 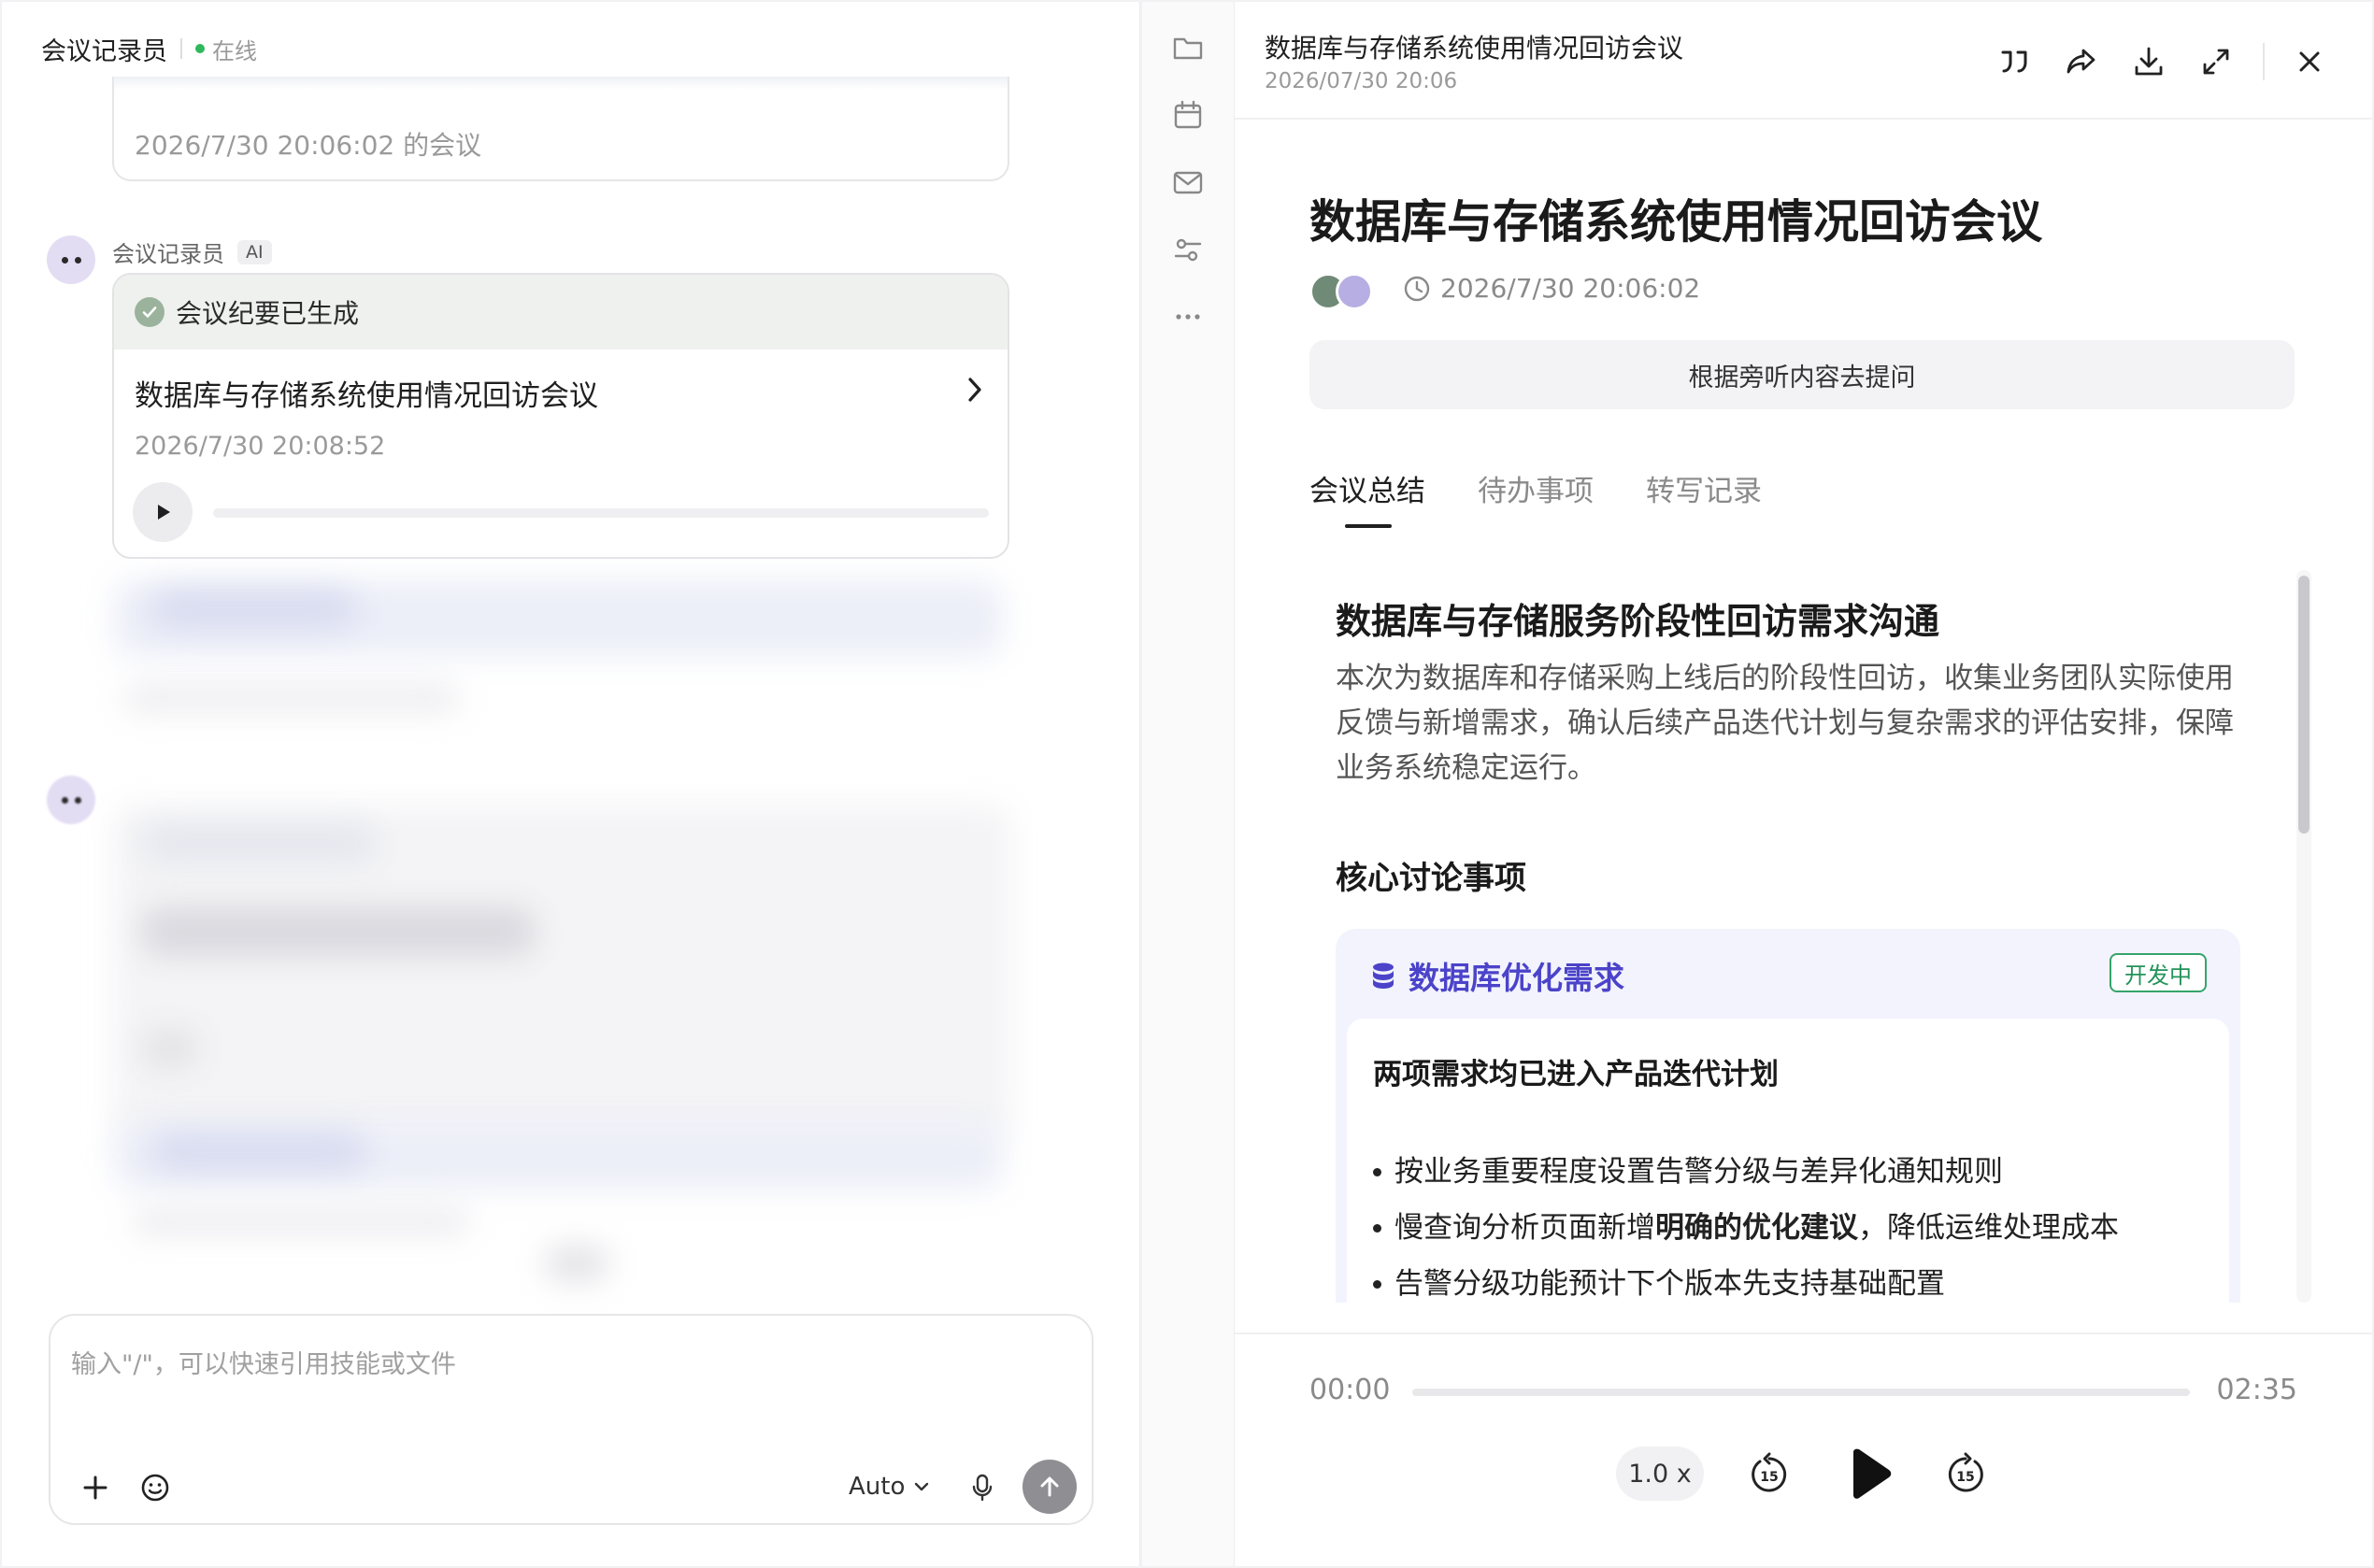 I want to click on chevron-right-icon, so click(x=975, y=390).